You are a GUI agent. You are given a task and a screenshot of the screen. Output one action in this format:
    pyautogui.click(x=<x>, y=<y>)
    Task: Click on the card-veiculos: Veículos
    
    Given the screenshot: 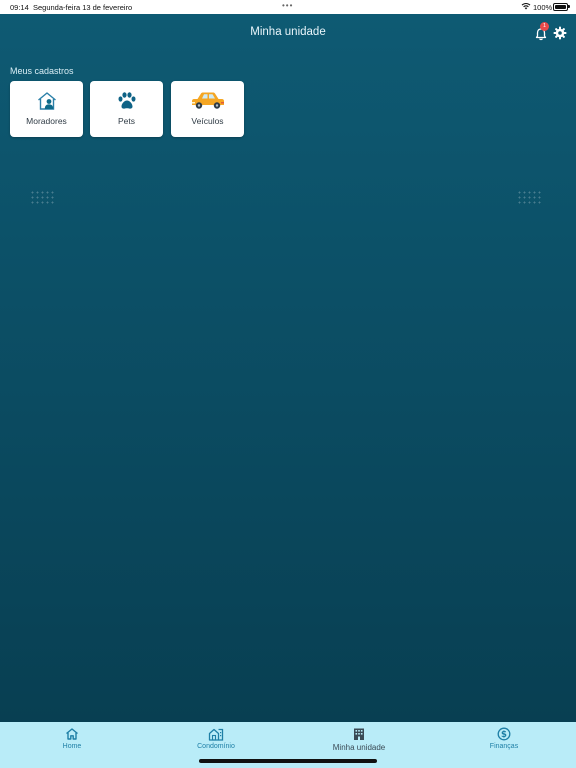 What is the action you would take?
    pyautogui.click(x=207, y=109)
    